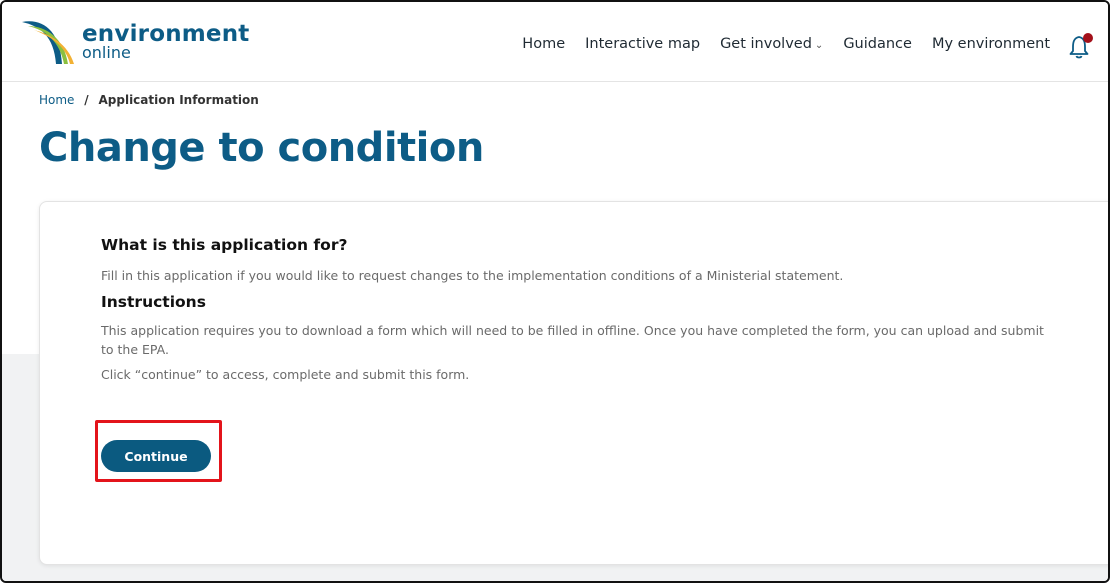  I want to click on breadcrumb: Home / Application Information, so click(149, 100).